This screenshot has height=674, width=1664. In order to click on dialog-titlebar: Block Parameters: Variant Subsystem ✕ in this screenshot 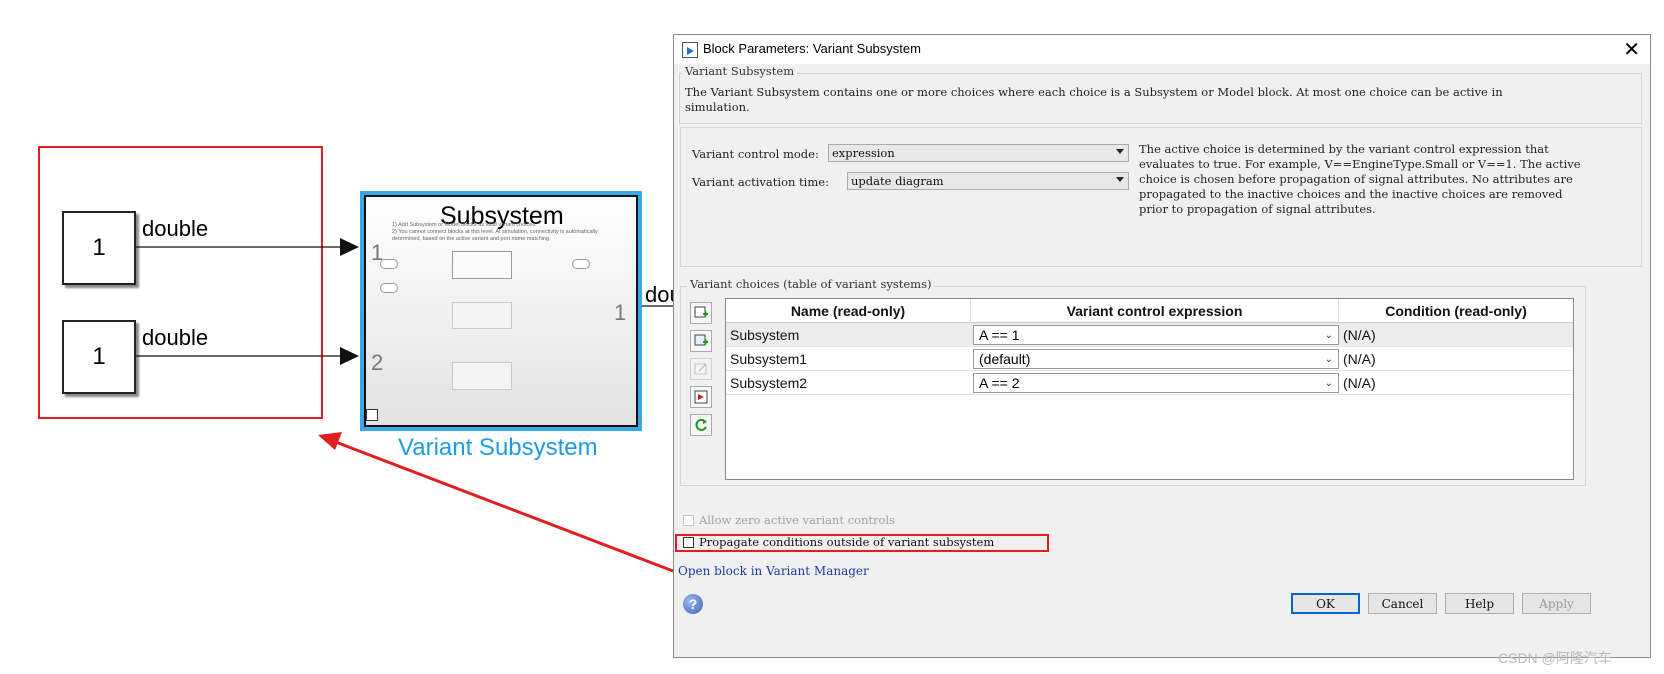, I will do `click(1162, 49)`.